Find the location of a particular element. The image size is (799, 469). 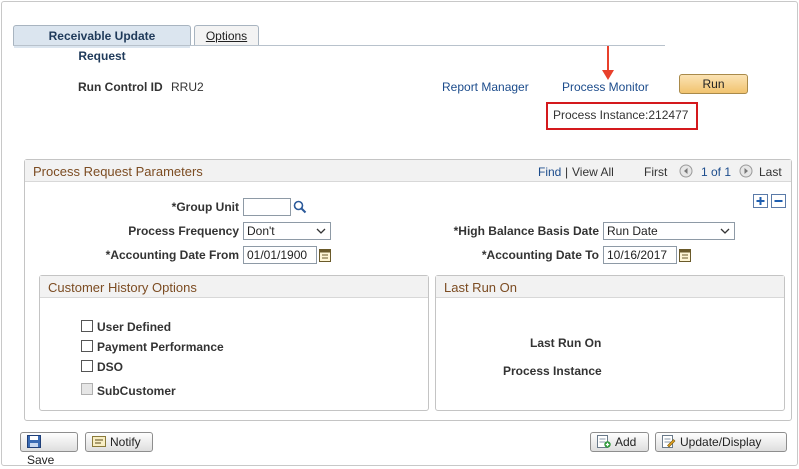

payment-performance-checkbox is located at coordinates (87, 346).